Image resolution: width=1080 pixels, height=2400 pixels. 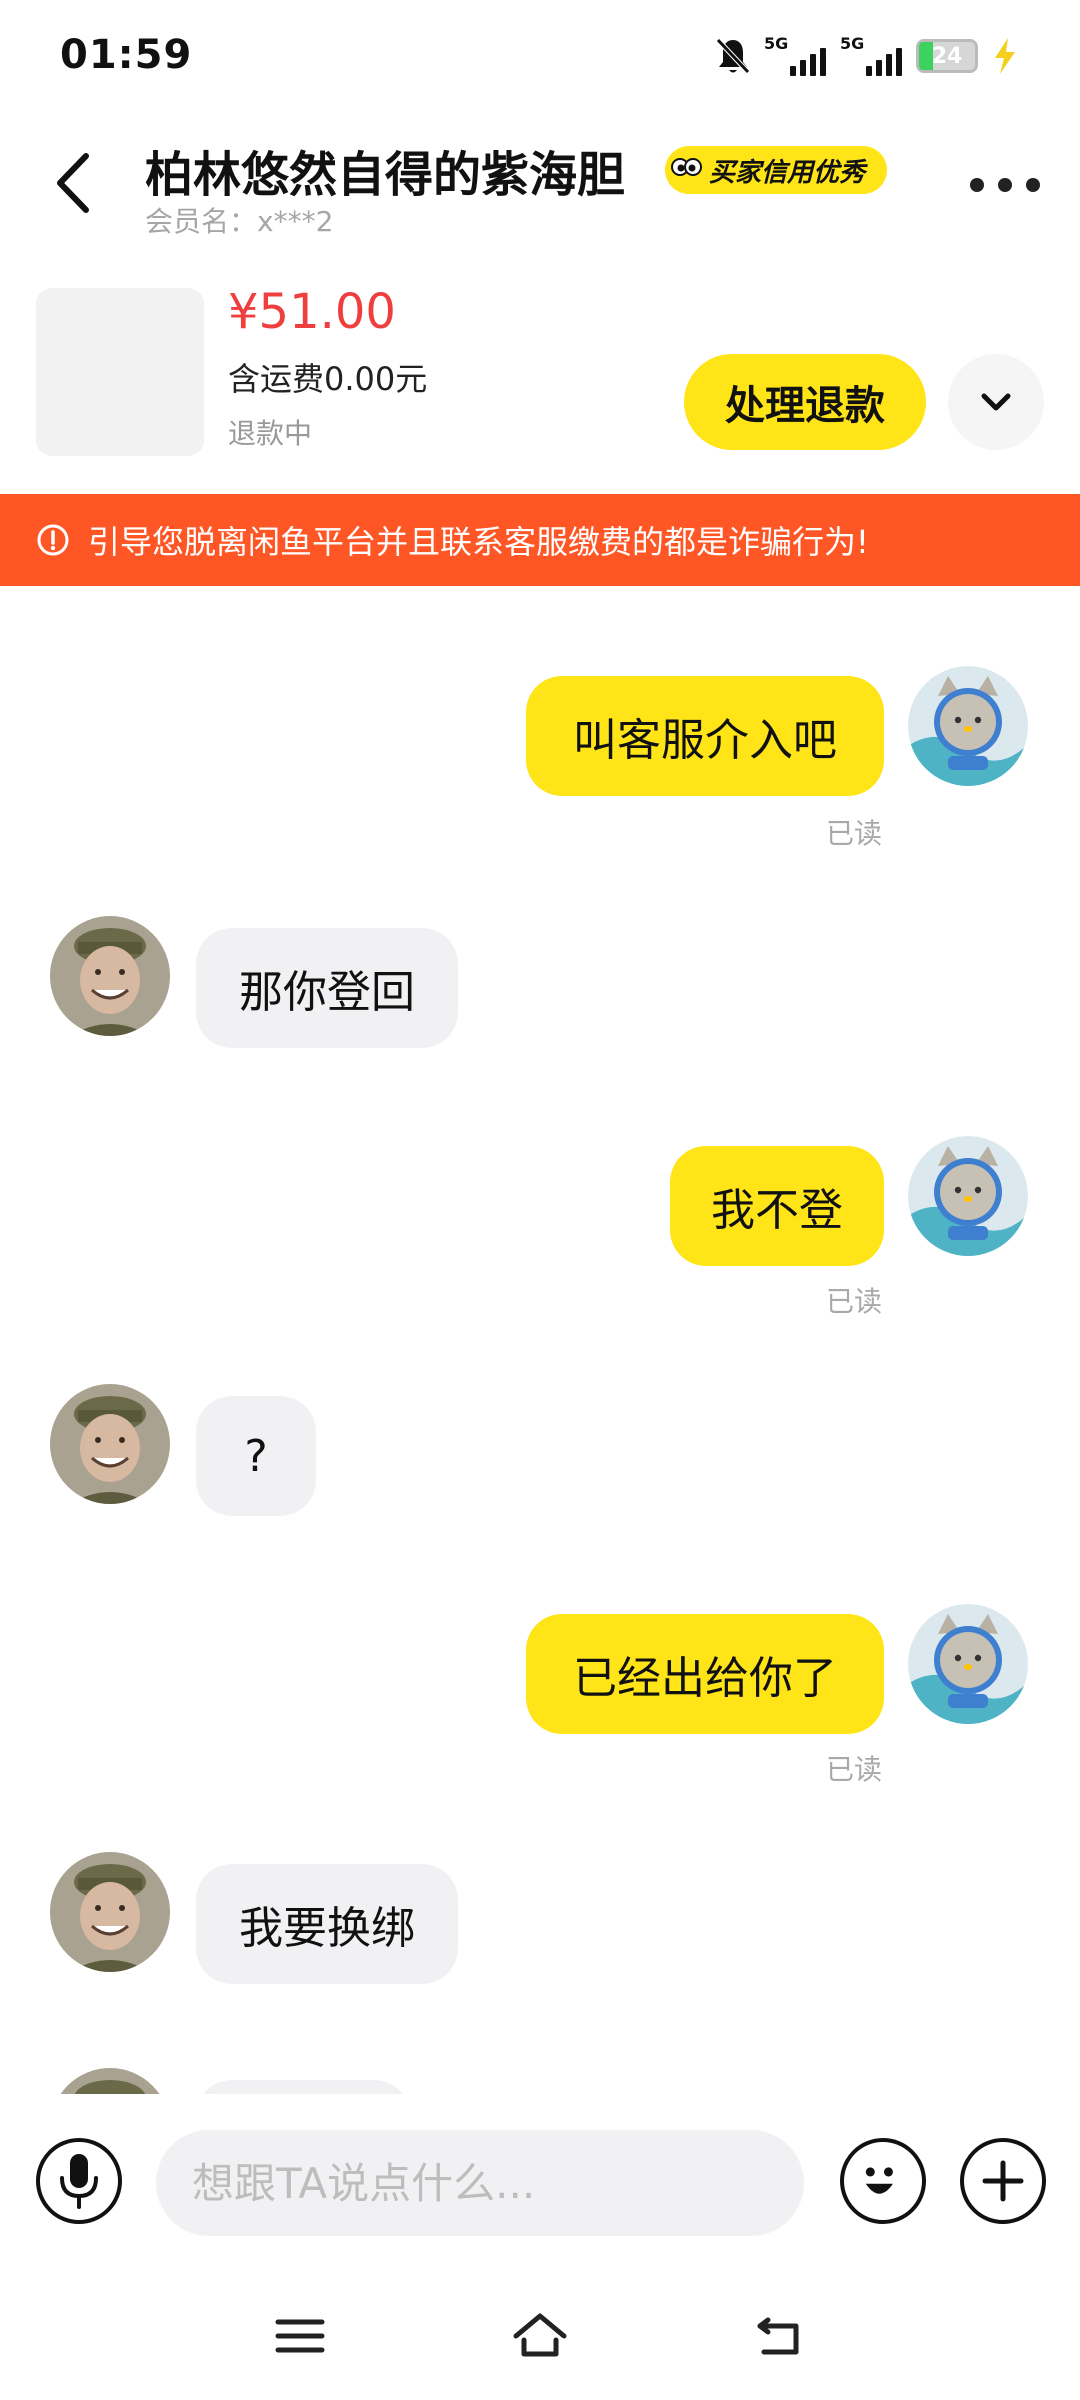 I want to click on message-bubble-mine: 叫客服介入吧, so click(x=705, y=736).